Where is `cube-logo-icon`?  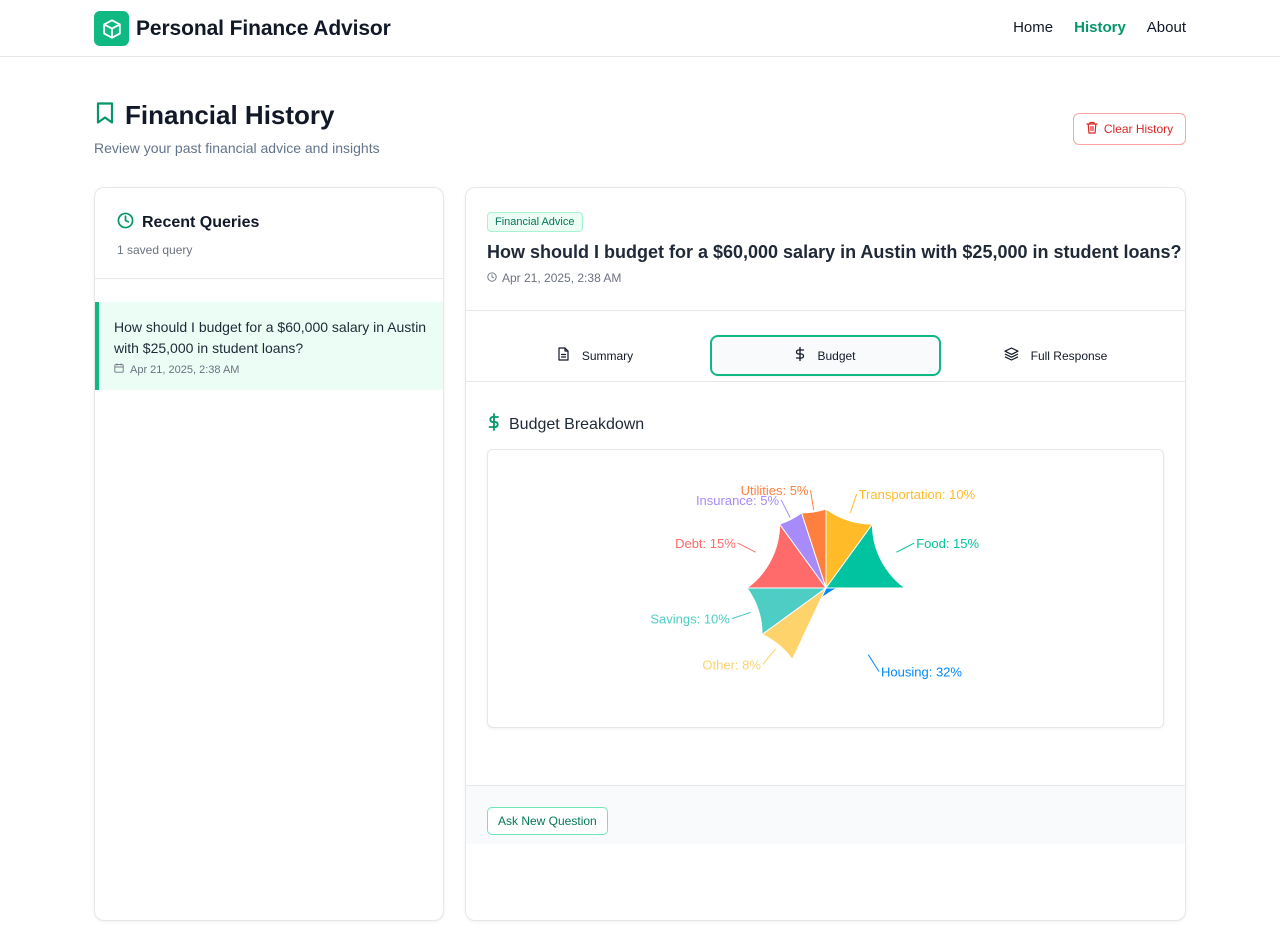 cube-logo-icon is located at coordinates (111, 28).